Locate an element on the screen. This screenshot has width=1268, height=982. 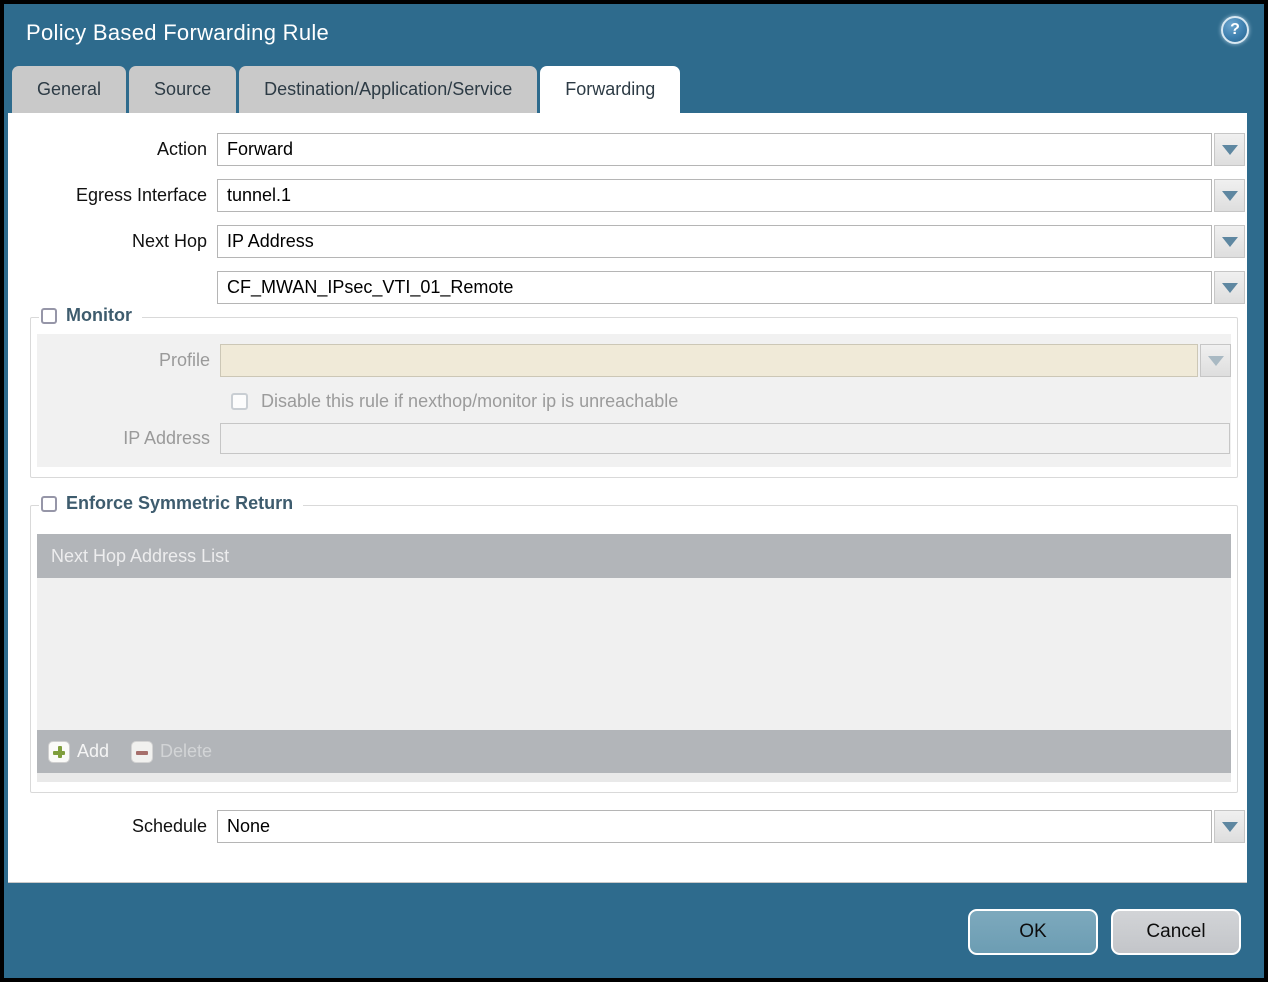
egress-interface-combo is located at coordinates (731, 195).